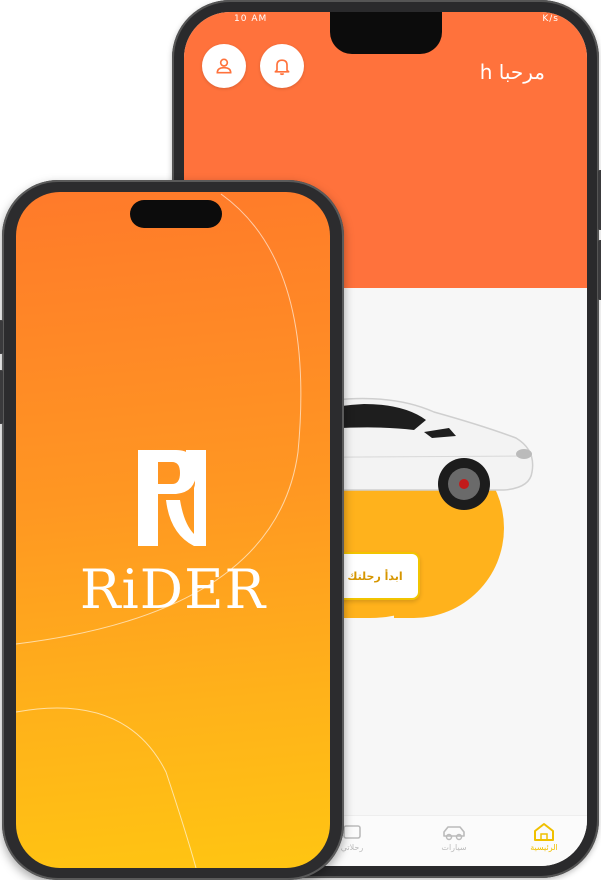 The height and width of the screenshot is (880, 601). I want to click on home-icon, so click(544, 832).